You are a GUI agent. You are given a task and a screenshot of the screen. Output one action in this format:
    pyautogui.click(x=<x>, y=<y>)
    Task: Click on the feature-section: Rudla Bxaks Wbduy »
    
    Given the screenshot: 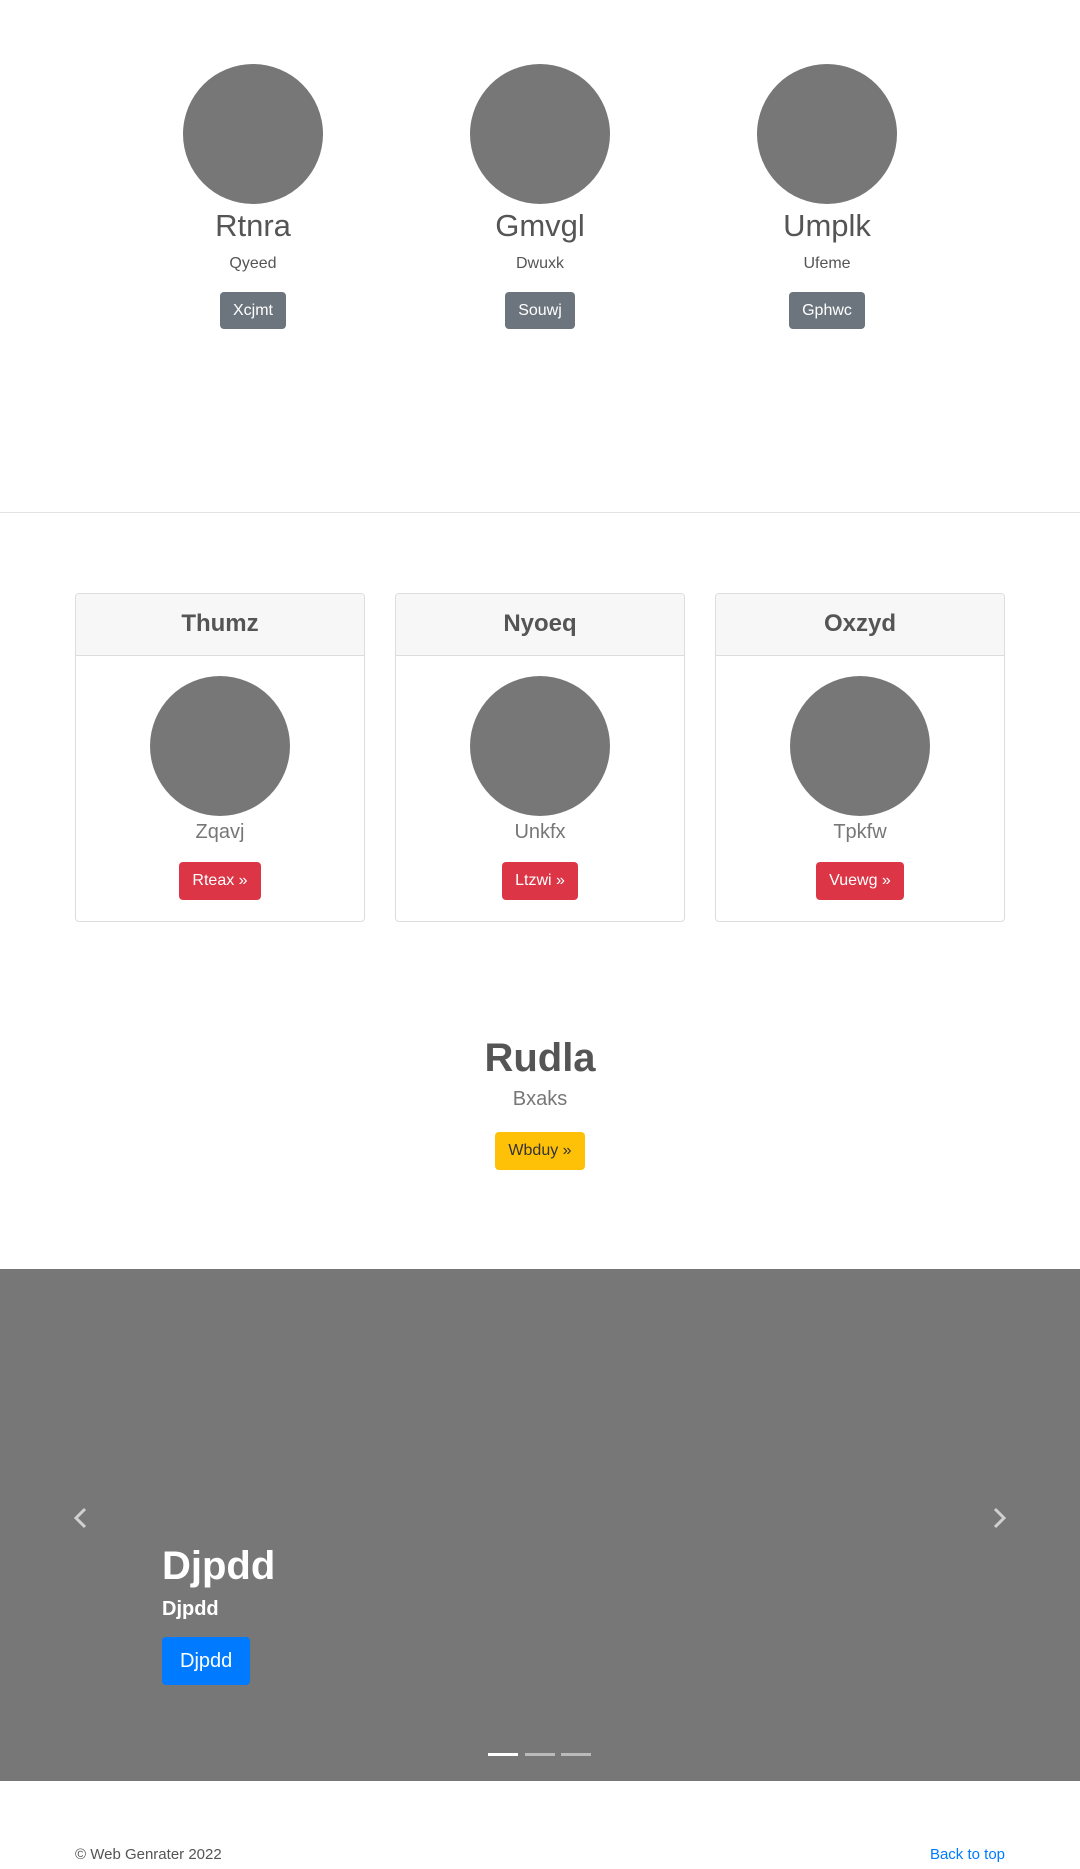 What is the action you would take?
    pyautogui.click(x=540, y=1100)
    